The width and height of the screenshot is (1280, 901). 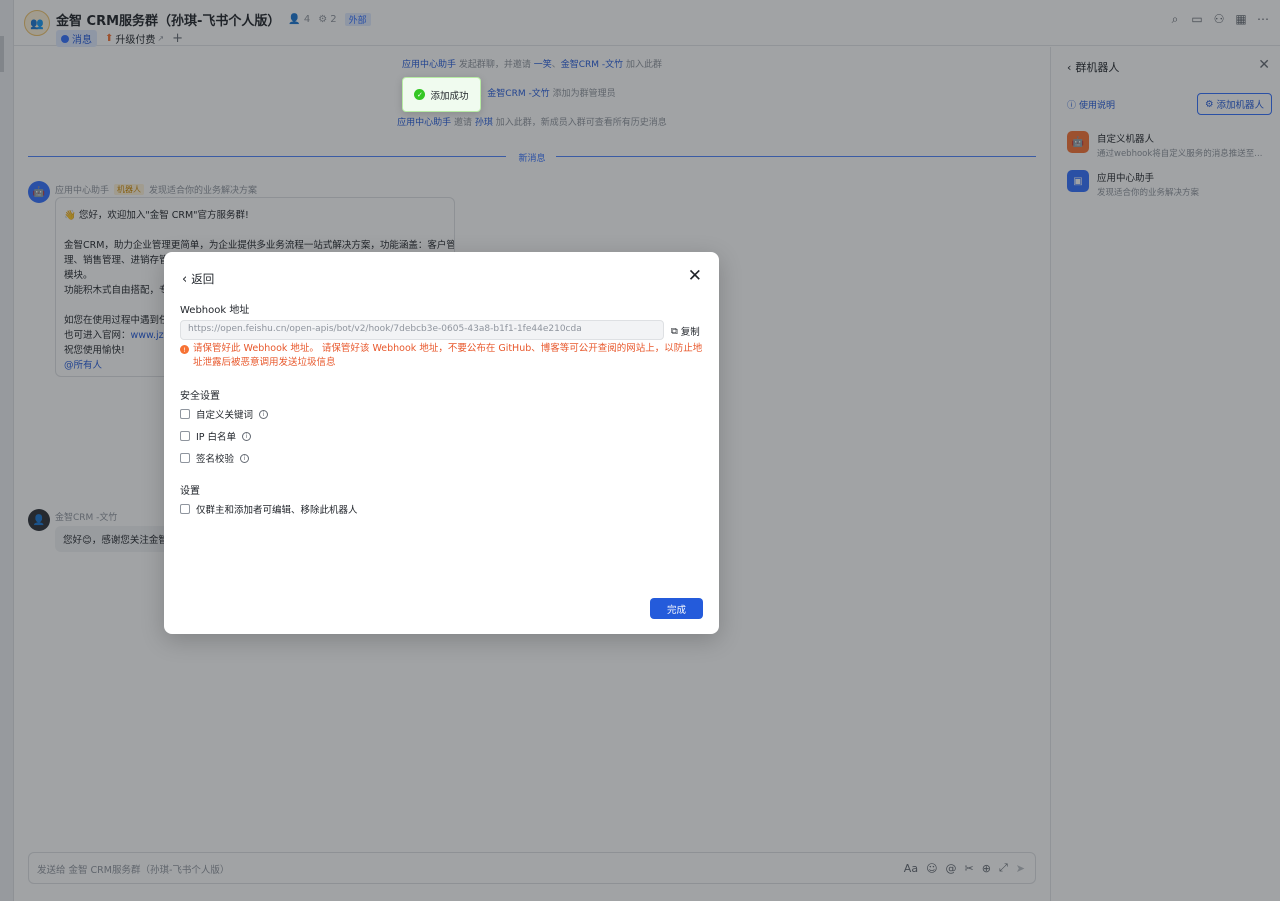 I want to click on checkbox-ip-whitelist, so click(x=185, y=436).